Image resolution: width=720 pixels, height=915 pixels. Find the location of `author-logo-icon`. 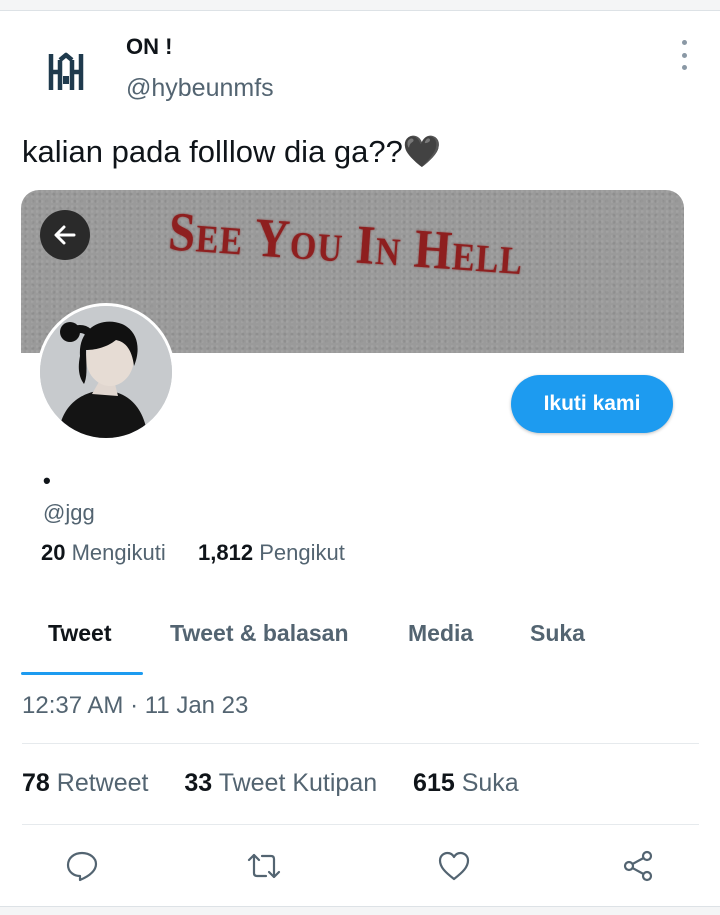

author-logo-icon is located at coordinates (66, 72).